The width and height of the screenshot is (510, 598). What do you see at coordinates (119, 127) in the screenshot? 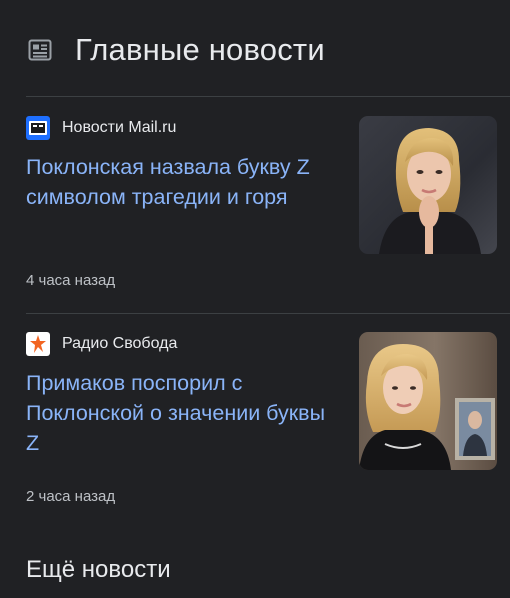
I see `source-name: Новости Mail.ru` at bounding box center [119, 127].